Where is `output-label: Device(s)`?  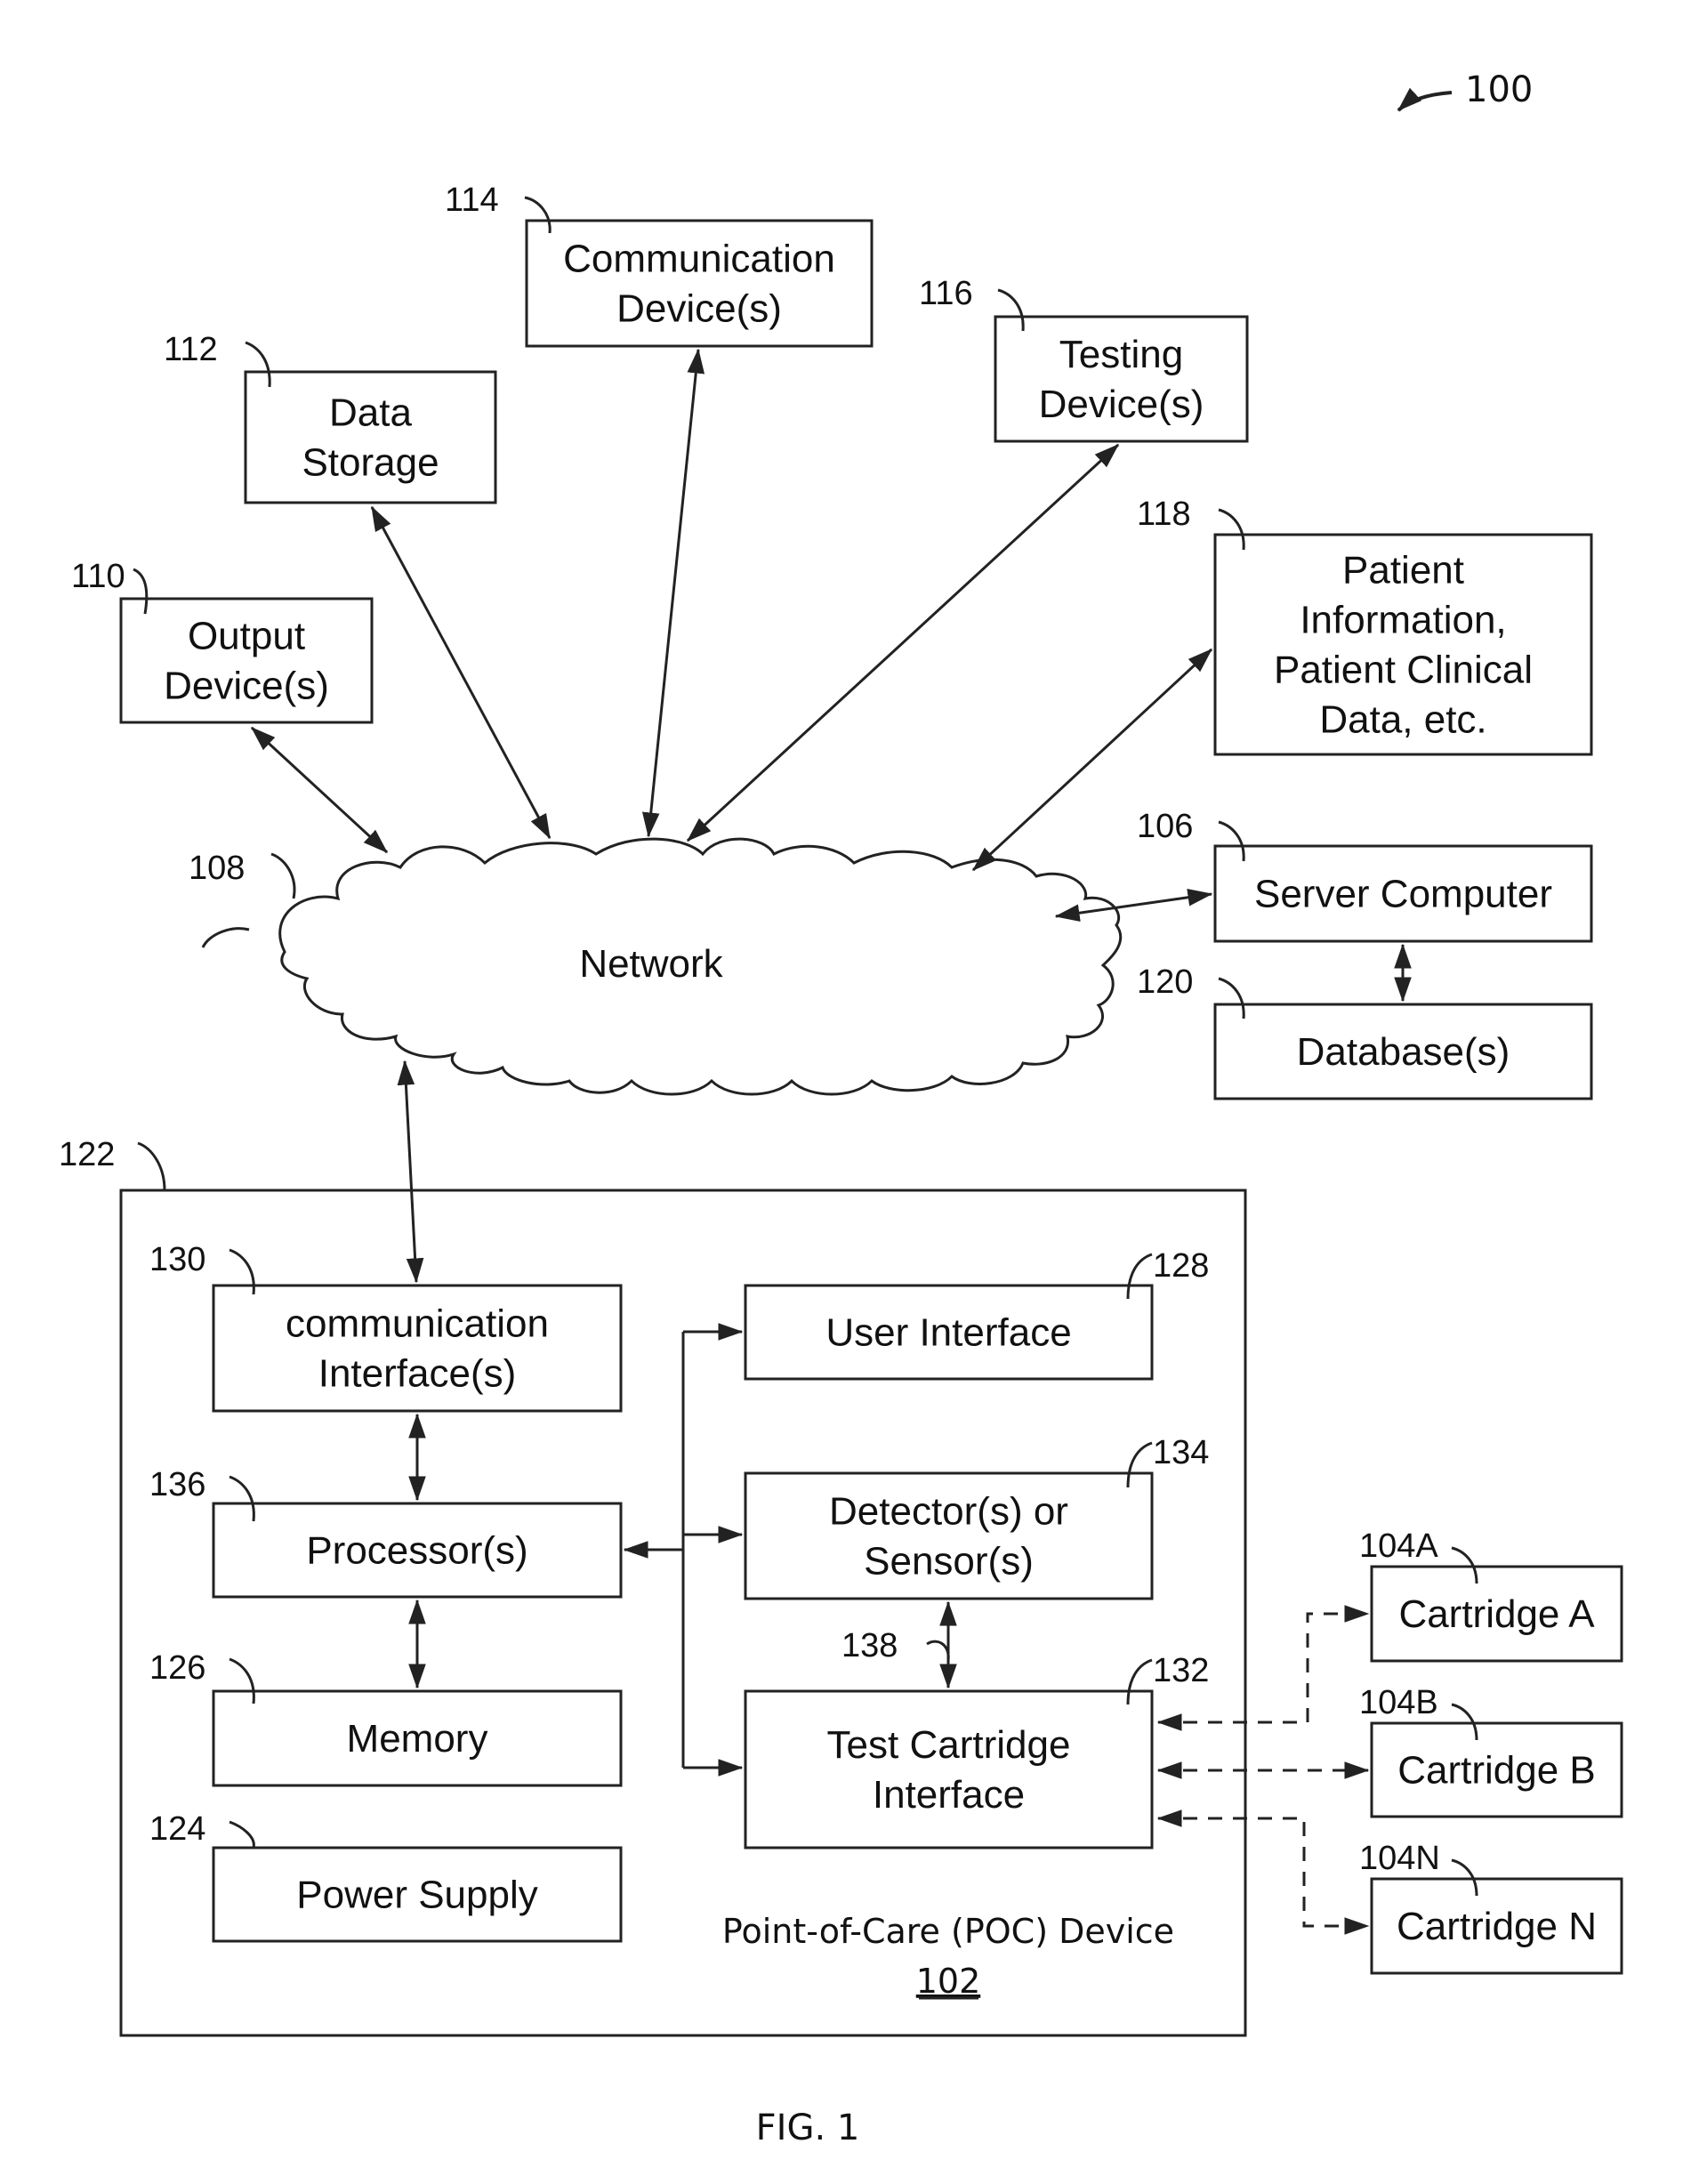 output-label: Device(s) is located at coordinates (246, 687).